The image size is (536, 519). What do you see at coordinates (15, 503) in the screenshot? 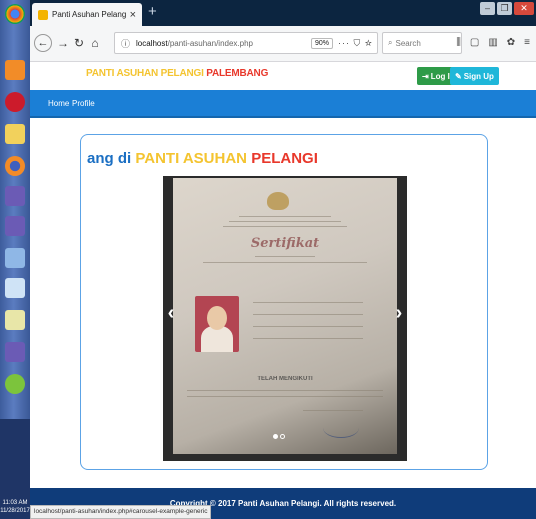
I see `clock-time: 11:03 AM` at bounding box center [15, 503].